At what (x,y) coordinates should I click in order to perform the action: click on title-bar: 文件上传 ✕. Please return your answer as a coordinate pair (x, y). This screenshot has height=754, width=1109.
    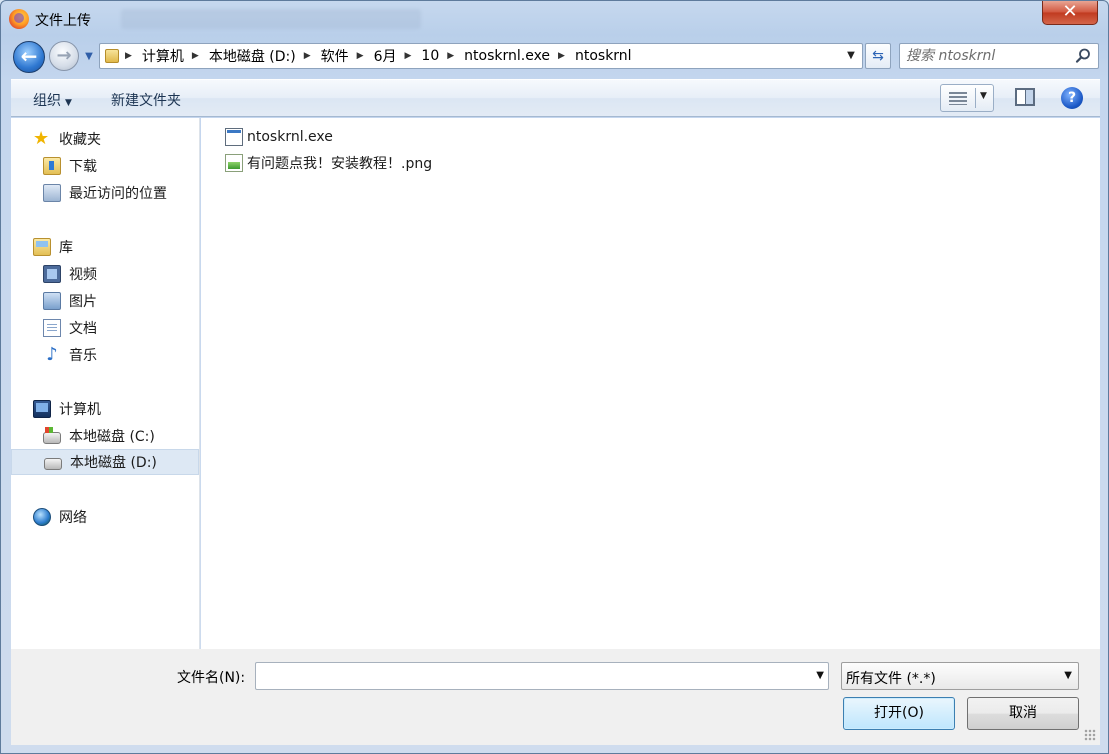
    Looking at the image, I should click on (554, 19).